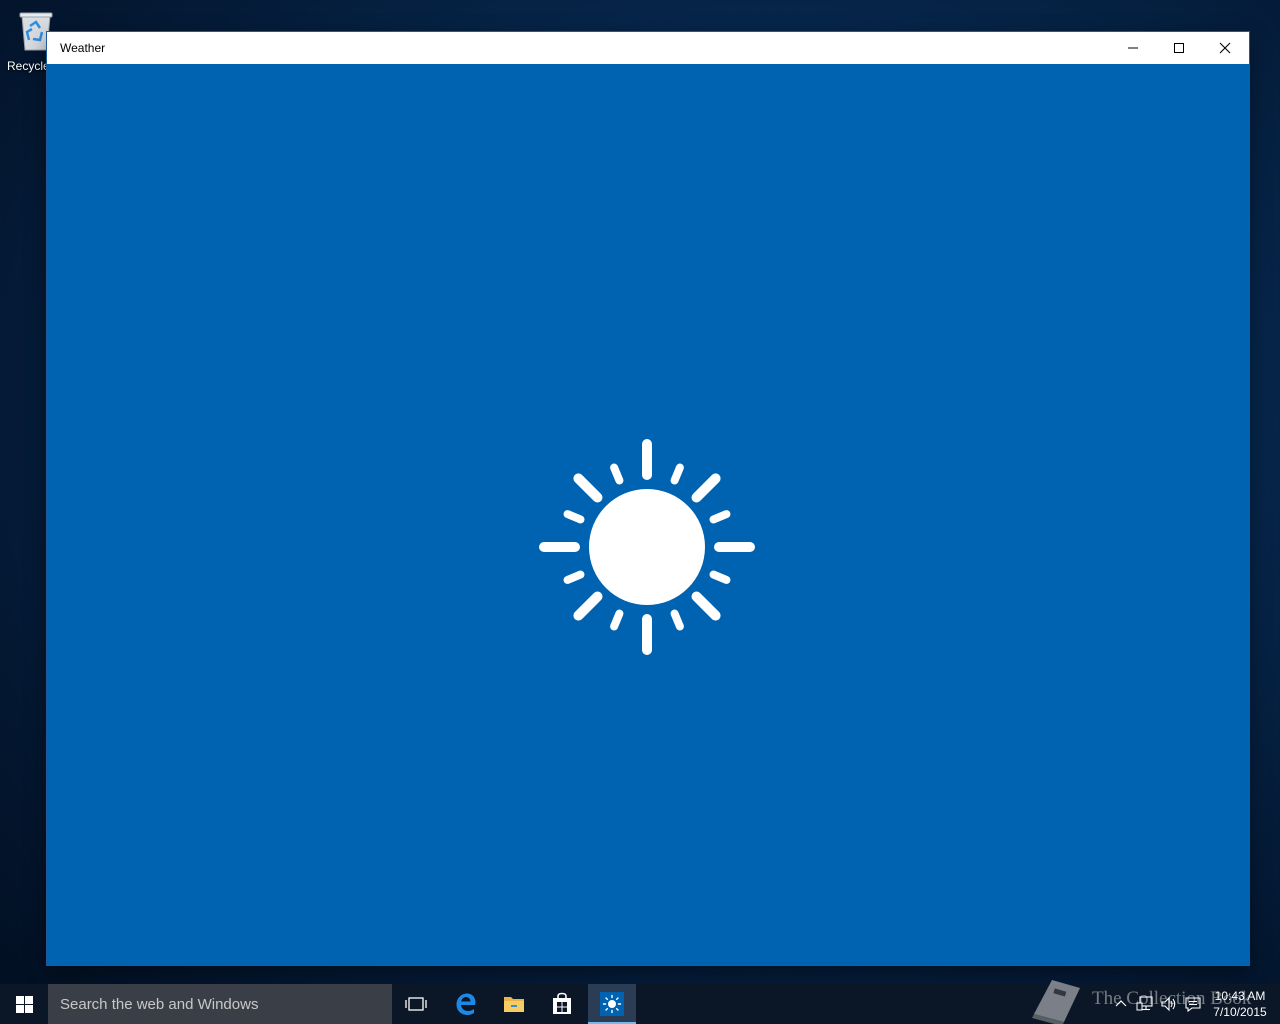 The width and height of the screenshot is (1280, 1024). Describe the element at coordinates (1169, 1004) in the screenshot. I see `volume-icon` at that location.